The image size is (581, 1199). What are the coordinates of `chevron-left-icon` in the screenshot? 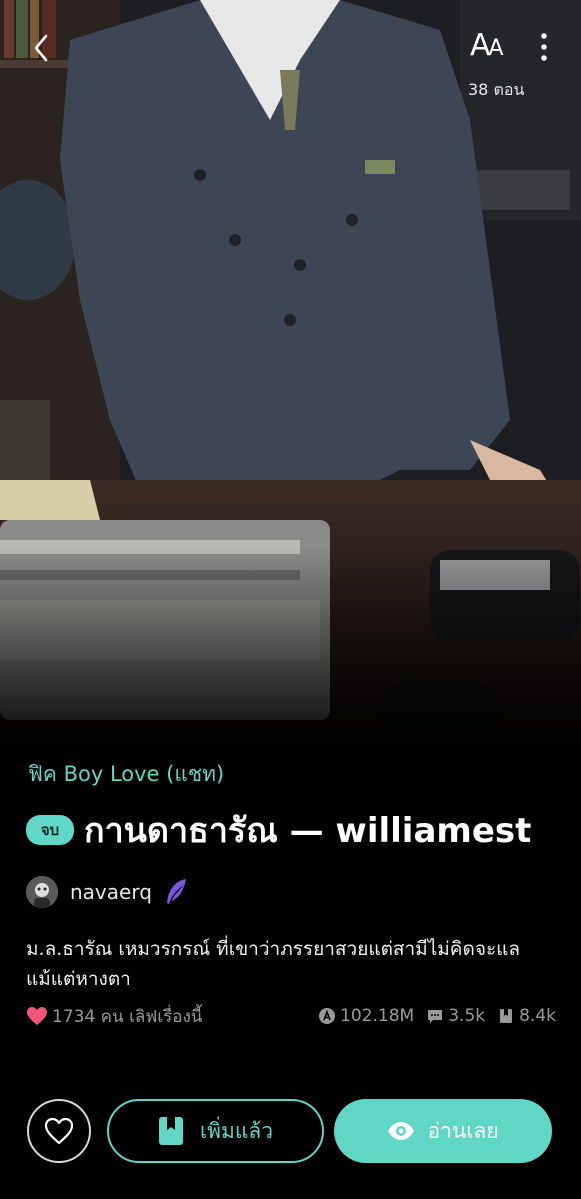 It's located at (41, 48).